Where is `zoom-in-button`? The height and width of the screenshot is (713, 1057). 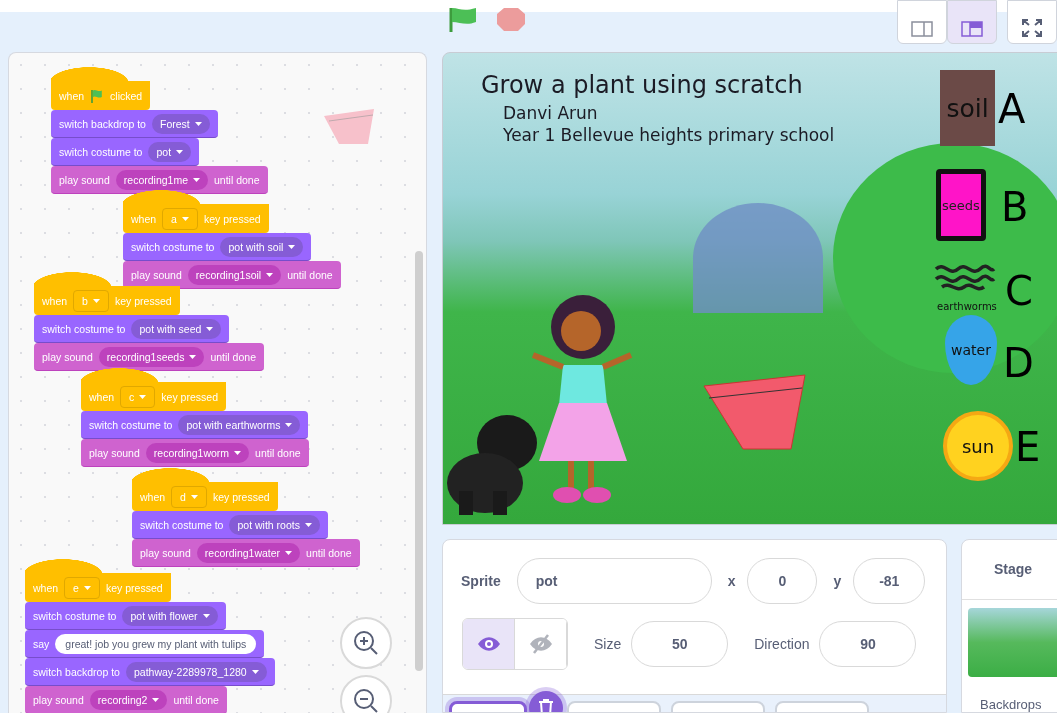 zoom-in-button is located at coordinates (366, 643).